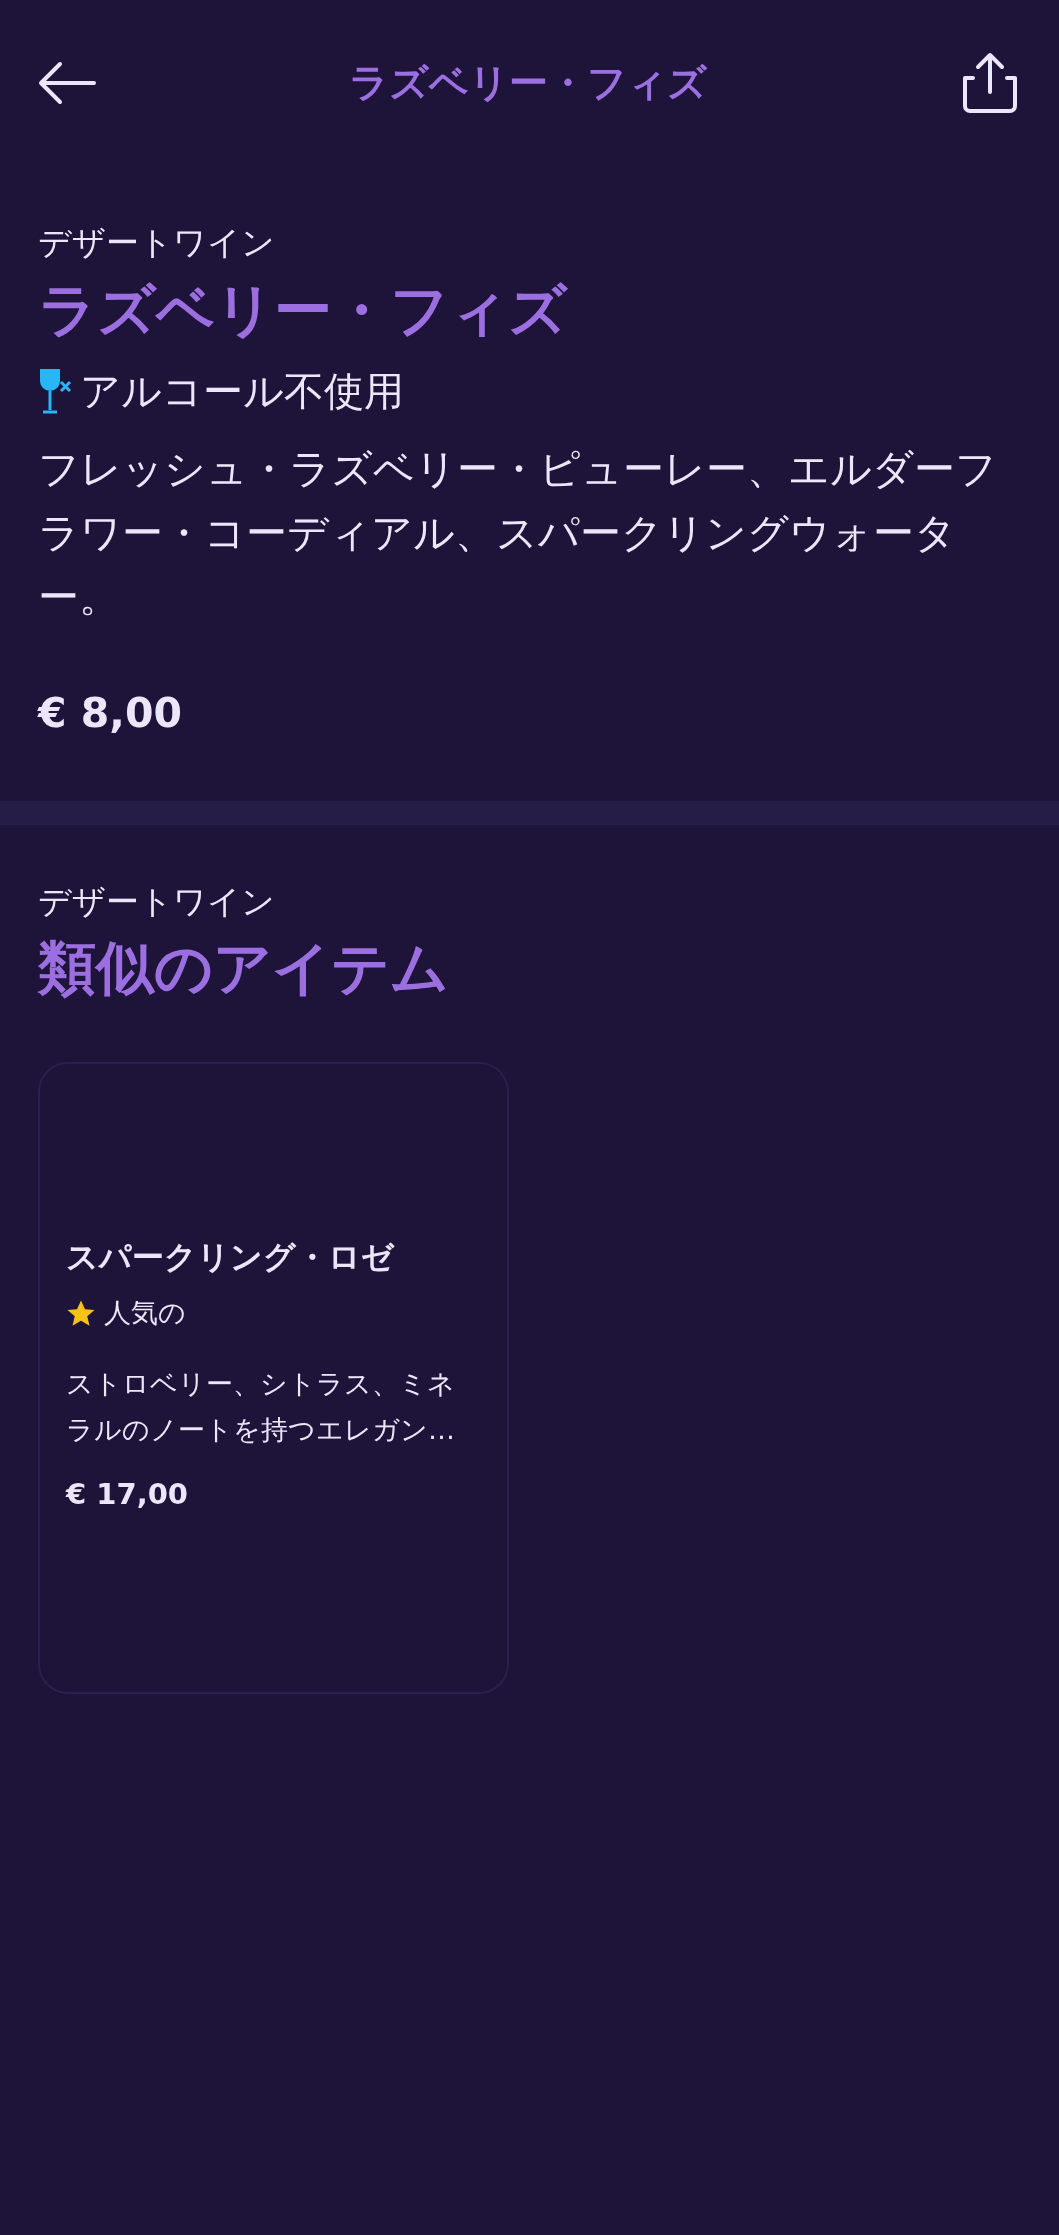 The width and height of the screenshot is (1059, 2235). What do you see at coordinates (242, 392) in the screenshot?
I see `tag-label: アルコール不使用` at bounding box center [242, 392].